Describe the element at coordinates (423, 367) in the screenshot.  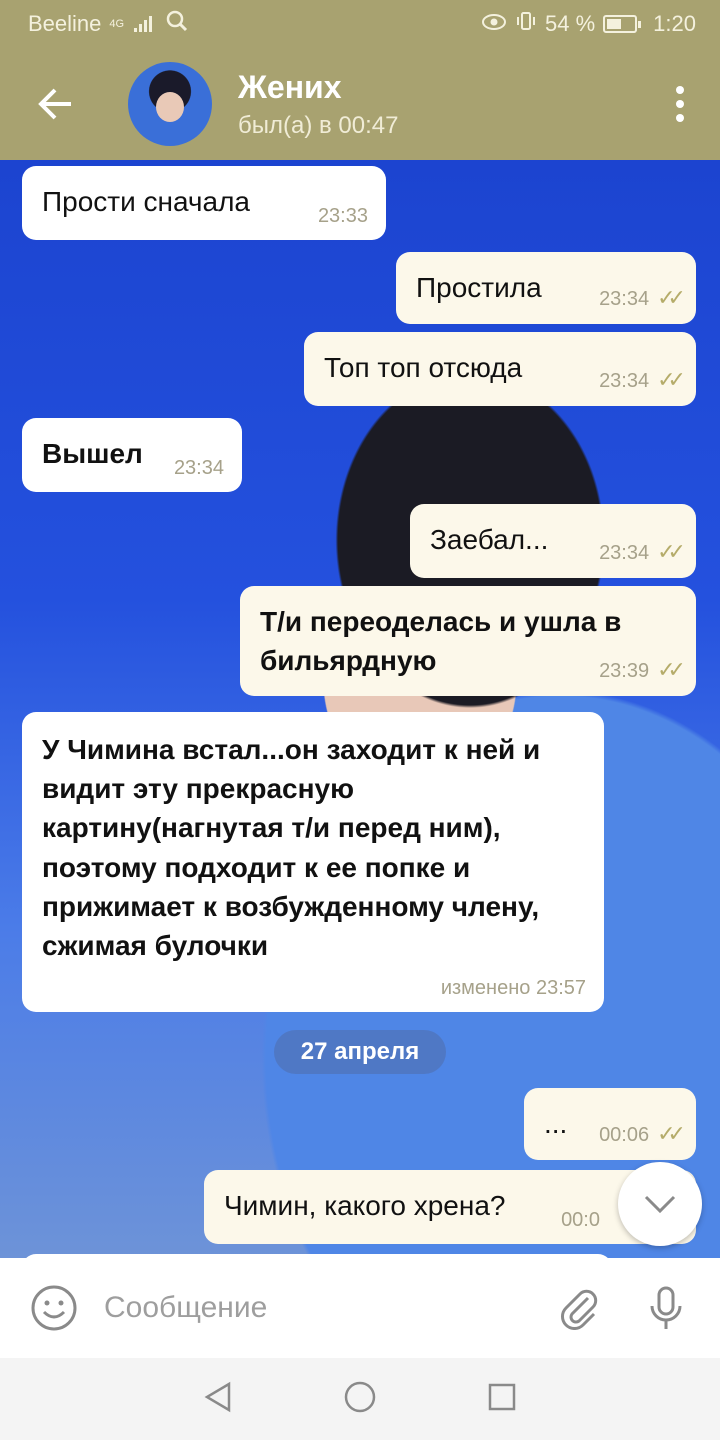
I see `message-text: Топ топ отсюда` at that location.